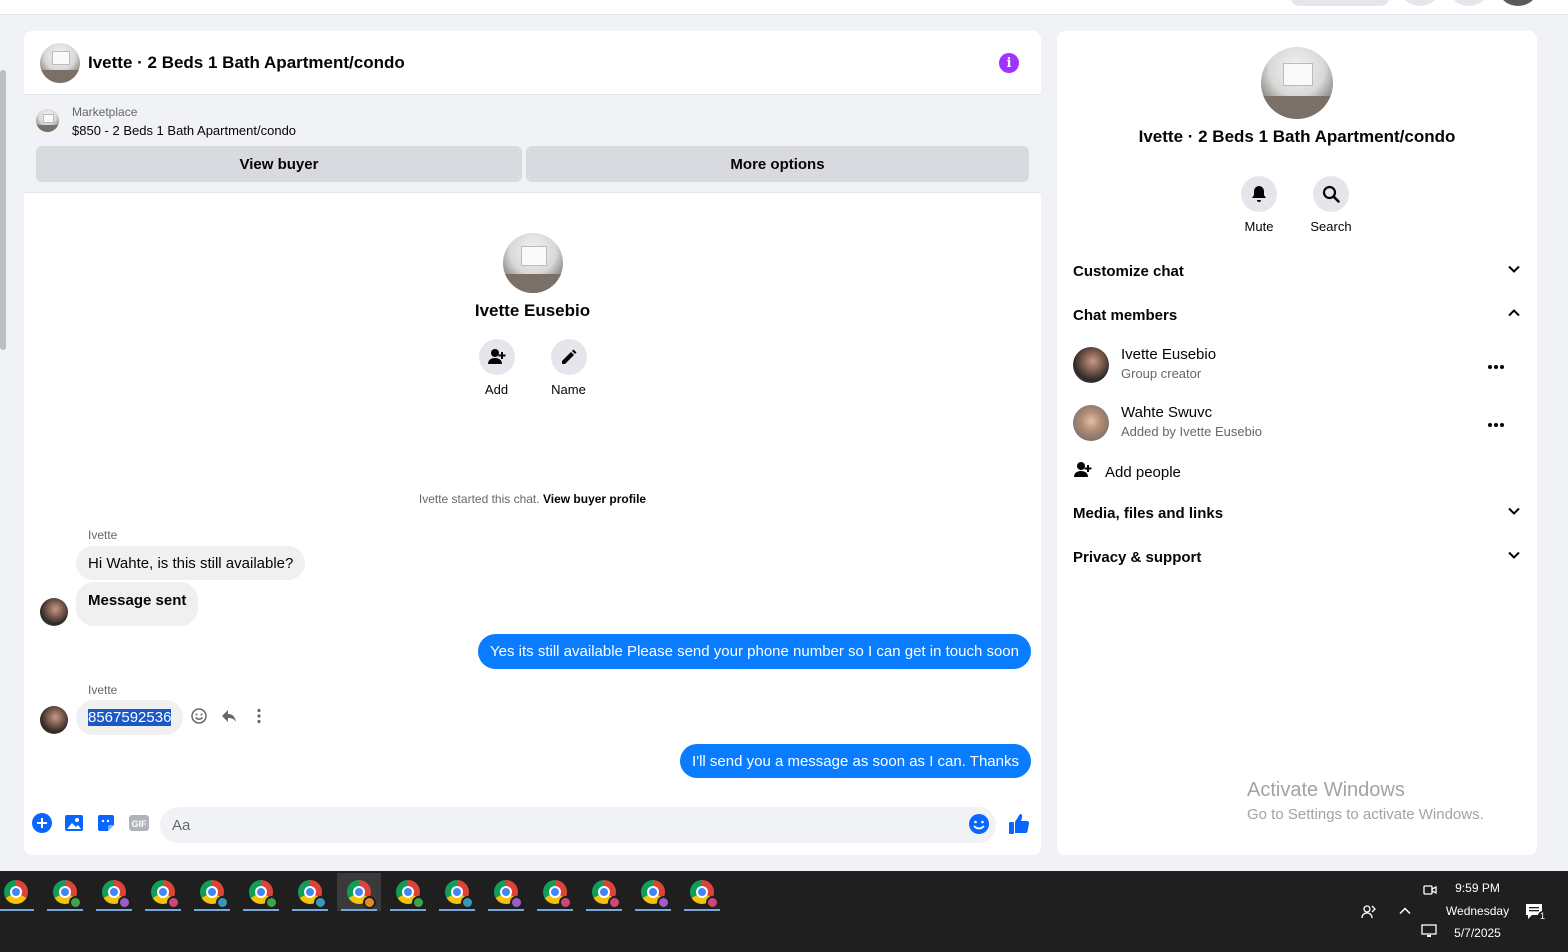  What do you see at coordinates (139, 825) in the screenshot?
I see `gif-icon: GIF` at bounding box center [139, 825].